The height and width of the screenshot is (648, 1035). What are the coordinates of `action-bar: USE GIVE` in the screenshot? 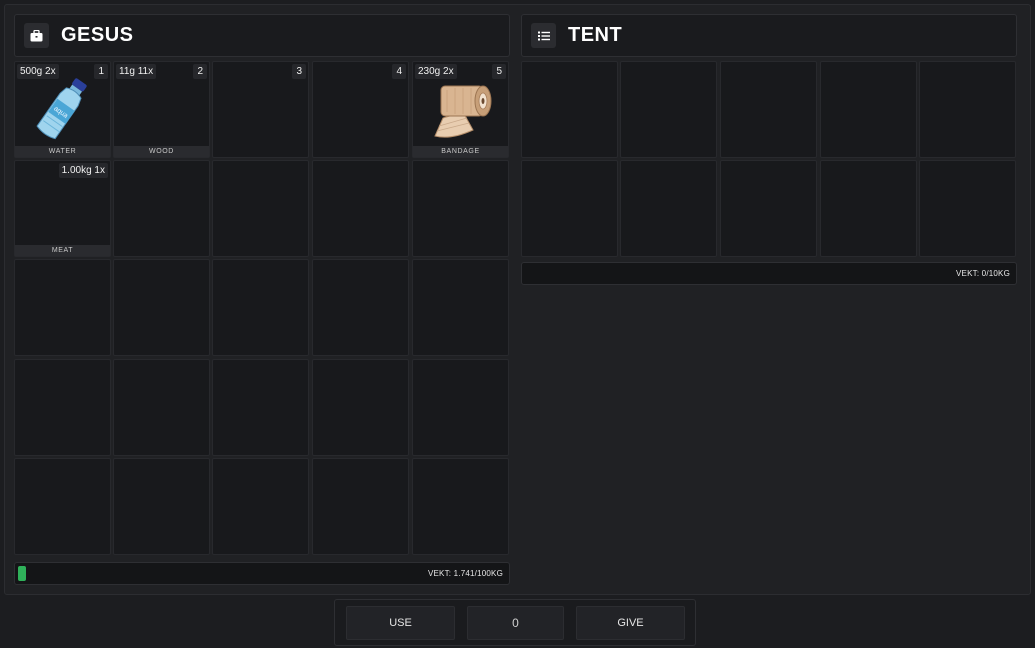 It's located at (515, 622).